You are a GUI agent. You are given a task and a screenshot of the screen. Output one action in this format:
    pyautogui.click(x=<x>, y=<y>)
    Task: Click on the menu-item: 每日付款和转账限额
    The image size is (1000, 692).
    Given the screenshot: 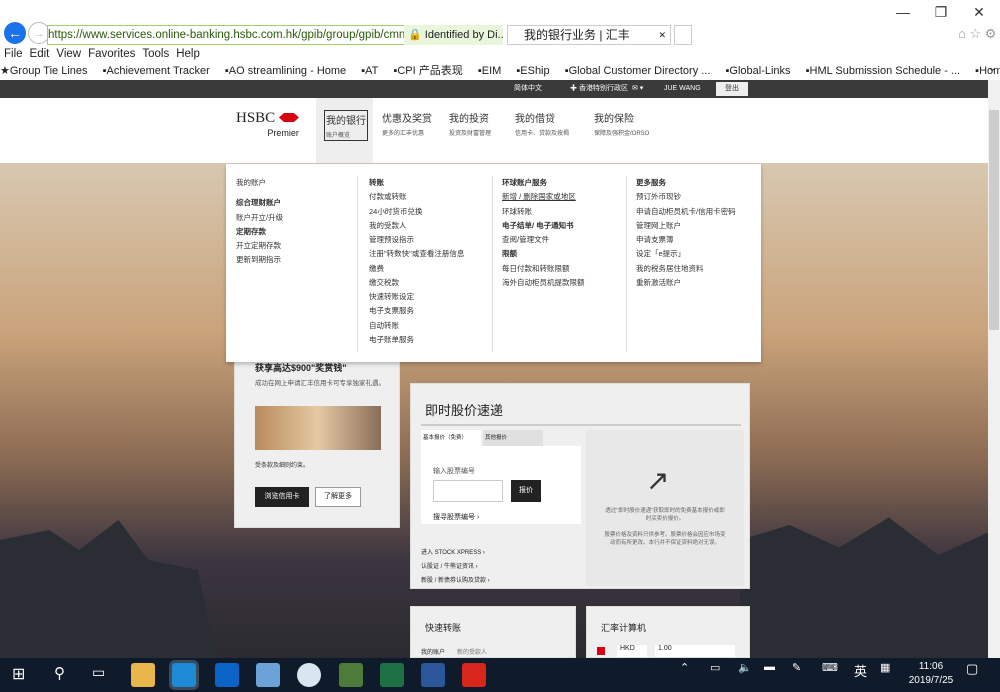 What is the action you would take?
    pyautogui.click(x=543, y=269)
    